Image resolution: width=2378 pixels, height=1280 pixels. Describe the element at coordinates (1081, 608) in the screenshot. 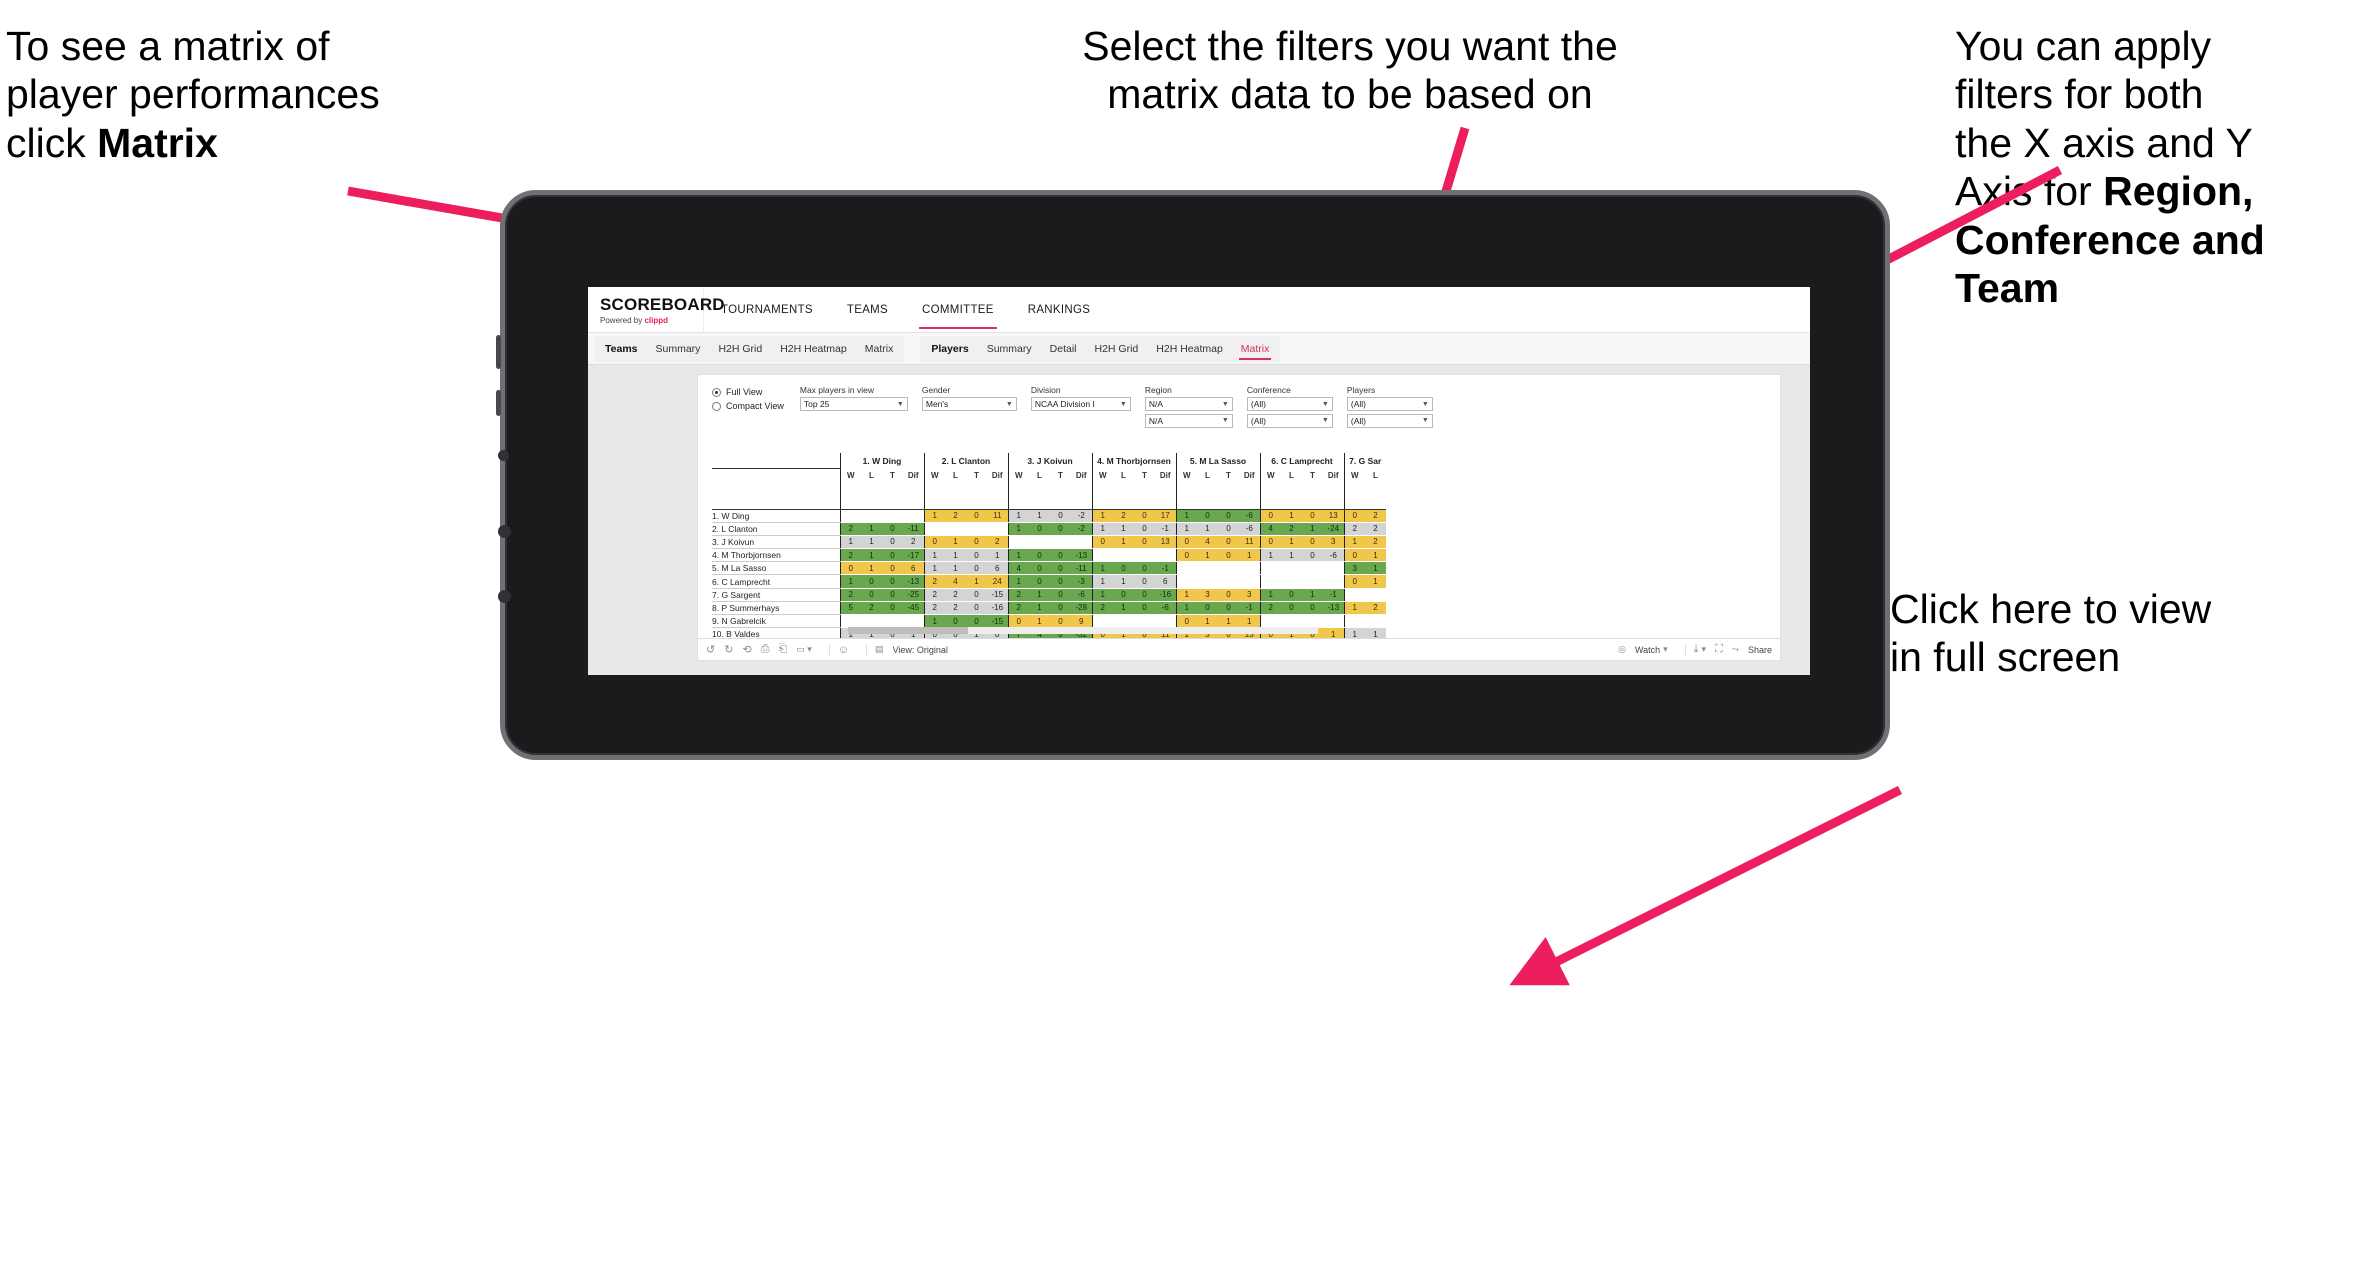

I see `matrix-cell: -28` at that location.